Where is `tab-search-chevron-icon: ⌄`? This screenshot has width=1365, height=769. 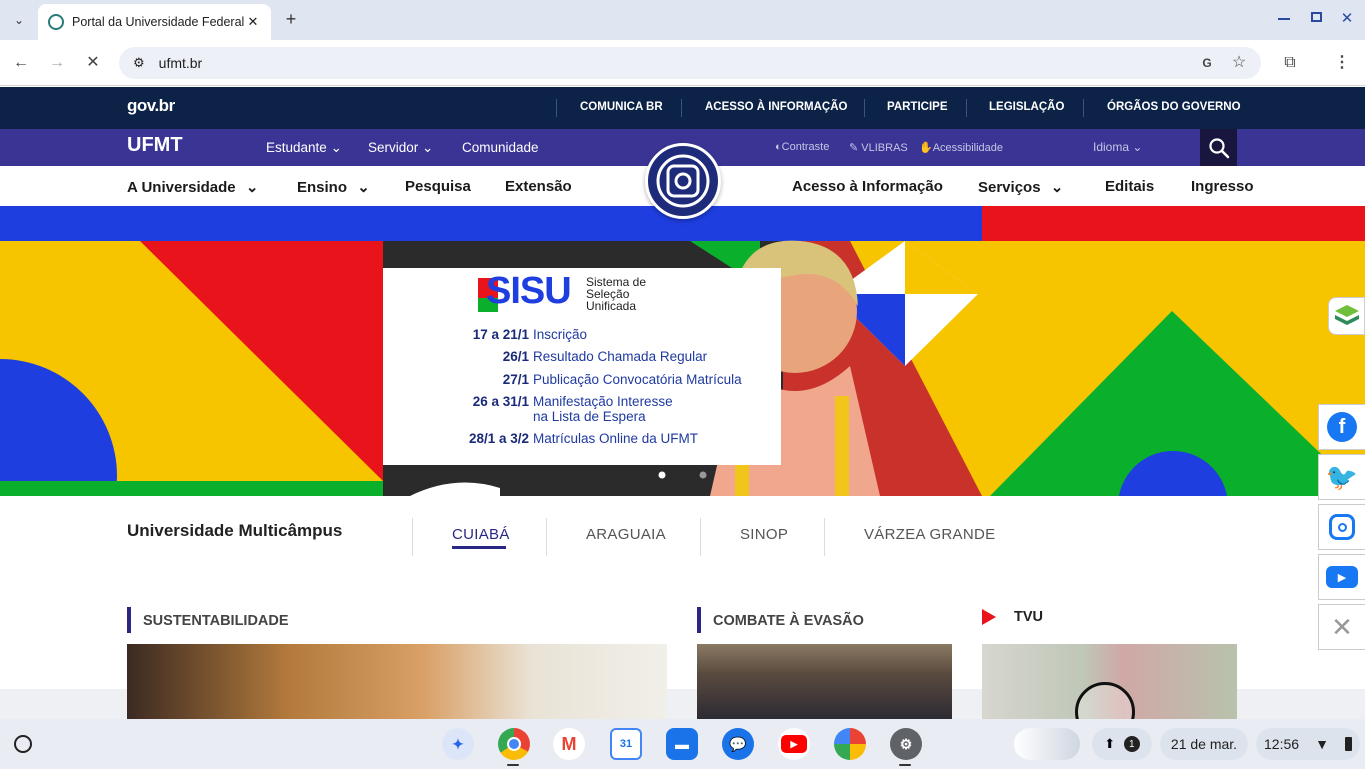 tab-search-chevron-icon: ⌄ is located at coordinates (19, 20).